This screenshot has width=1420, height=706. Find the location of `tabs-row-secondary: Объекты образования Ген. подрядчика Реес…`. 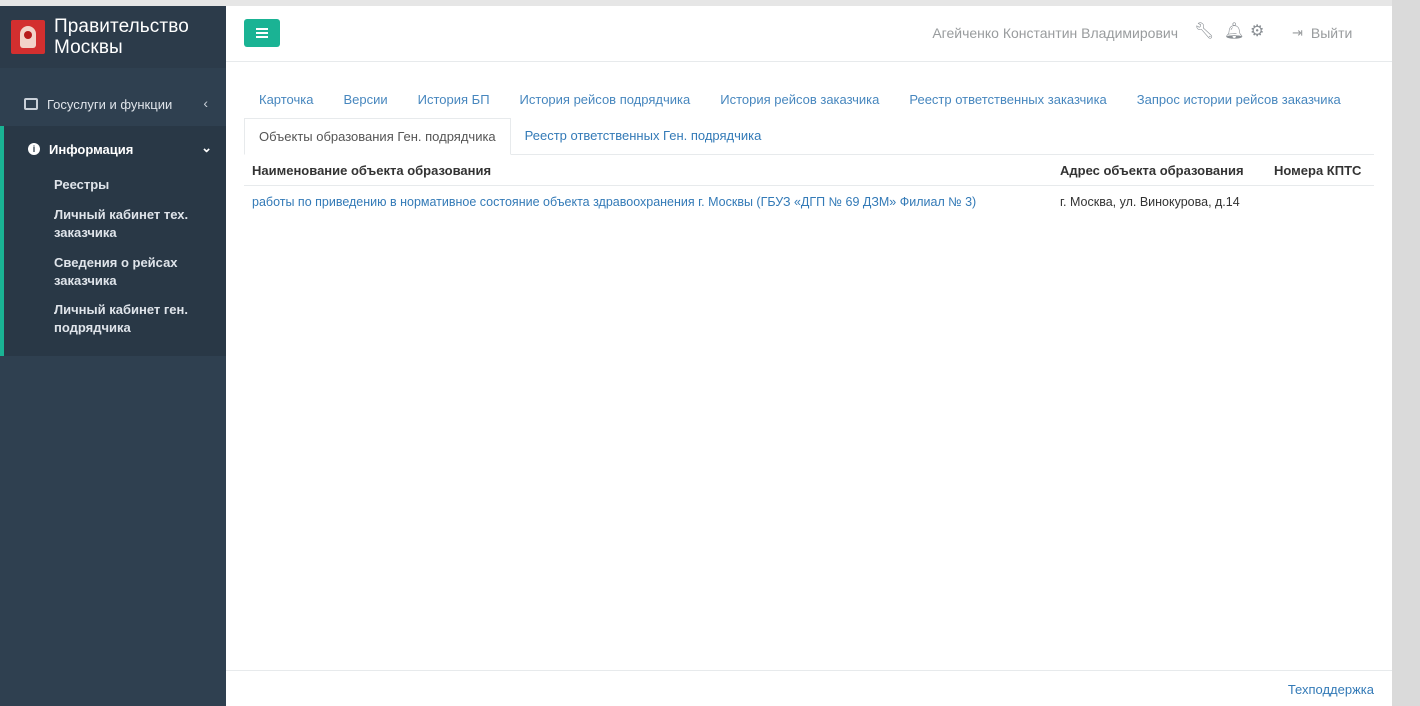

tabs-row-secondary: Объекты образования Ген. подрядчика Реес… is located at coordinates (809, 136).